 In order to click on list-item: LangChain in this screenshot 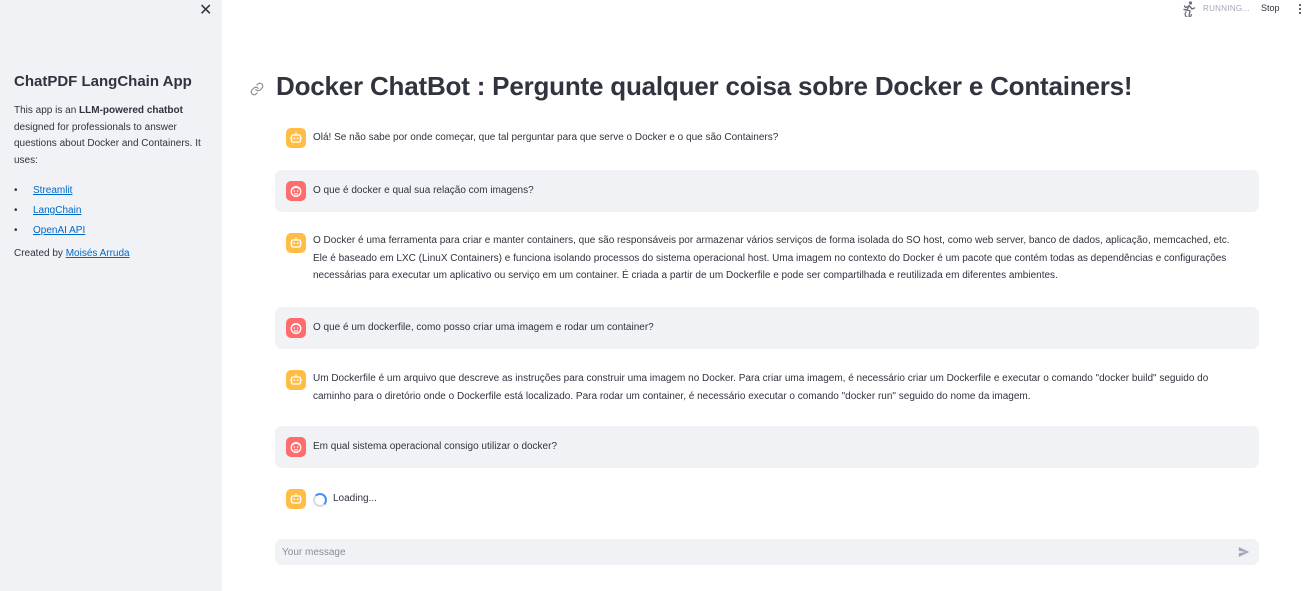, I will do `click(49, 211)`.